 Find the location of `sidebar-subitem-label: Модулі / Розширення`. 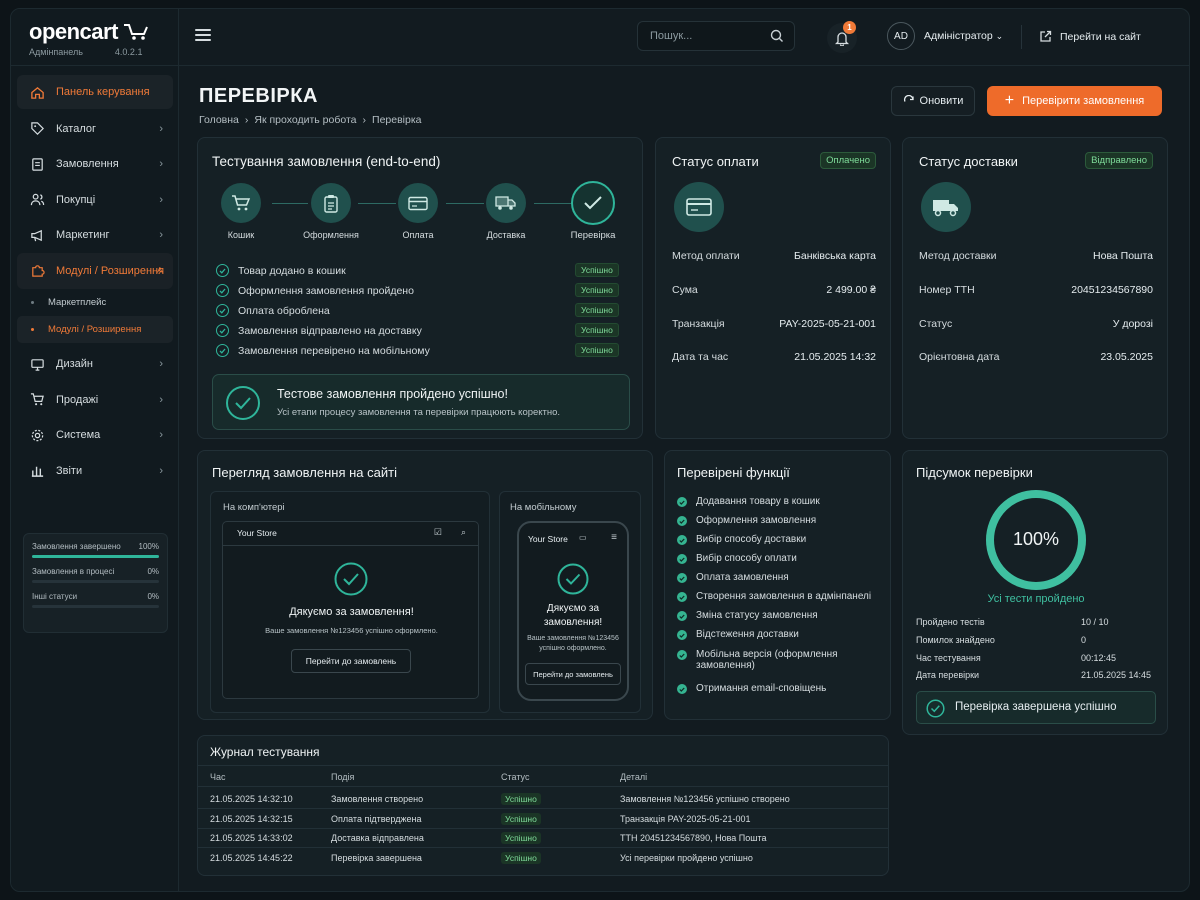

sidebar-subitem-label: Модулі / Розширення is located at coordinates (95, 329).